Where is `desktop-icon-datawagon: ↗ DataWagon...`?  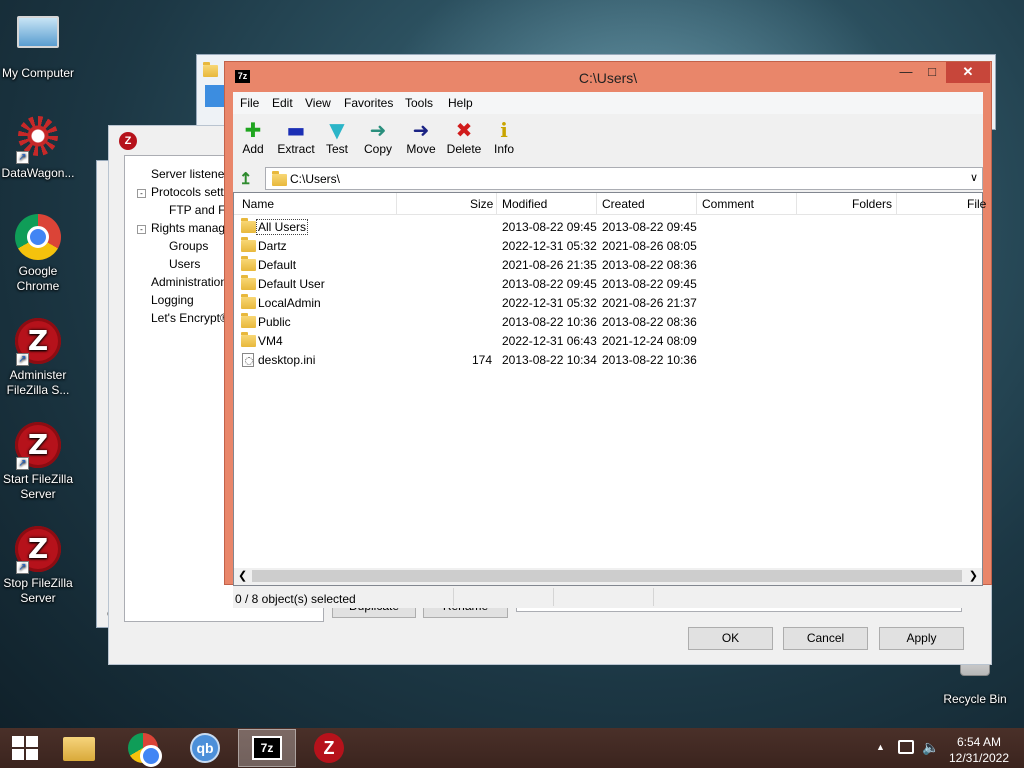 desktop-icon-datawagon: ↗ DataWagon... is located at coordinates (38, 146).